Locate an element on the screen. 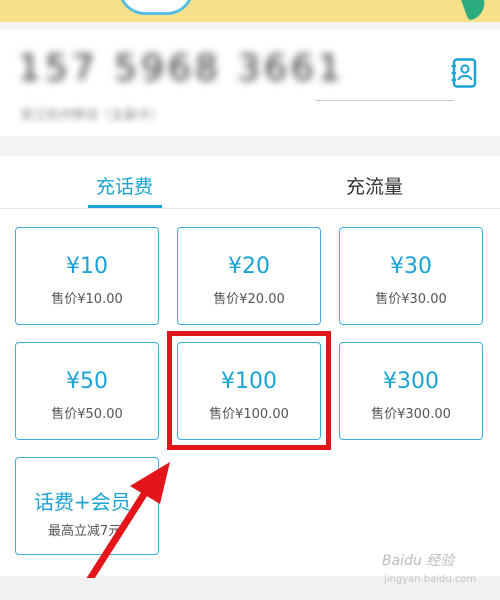  amount-tile-50: ¥50 售价¥50.00 is located at coordinates (87, 391).